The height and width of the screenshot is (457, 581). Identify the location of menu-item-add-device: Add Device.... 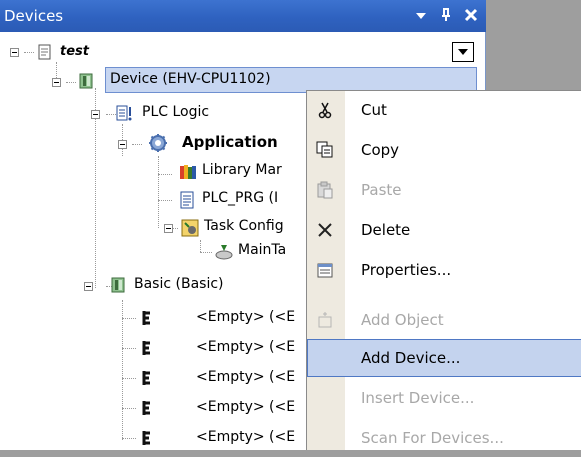
(444, 358).